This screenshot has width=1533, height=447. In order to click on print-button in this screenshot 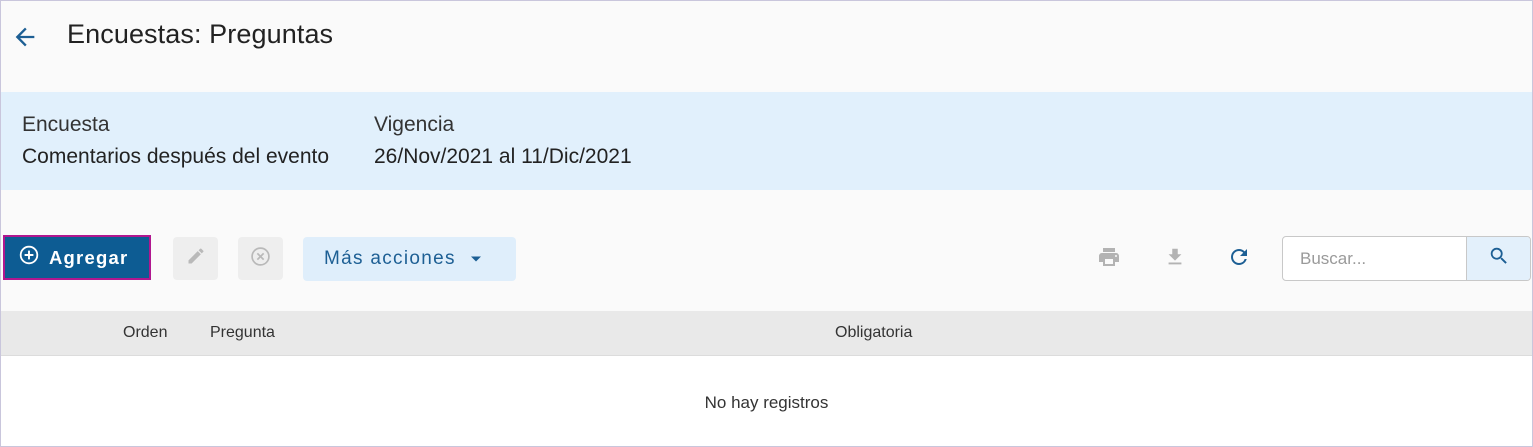, I will do `click(1109, 259)`.